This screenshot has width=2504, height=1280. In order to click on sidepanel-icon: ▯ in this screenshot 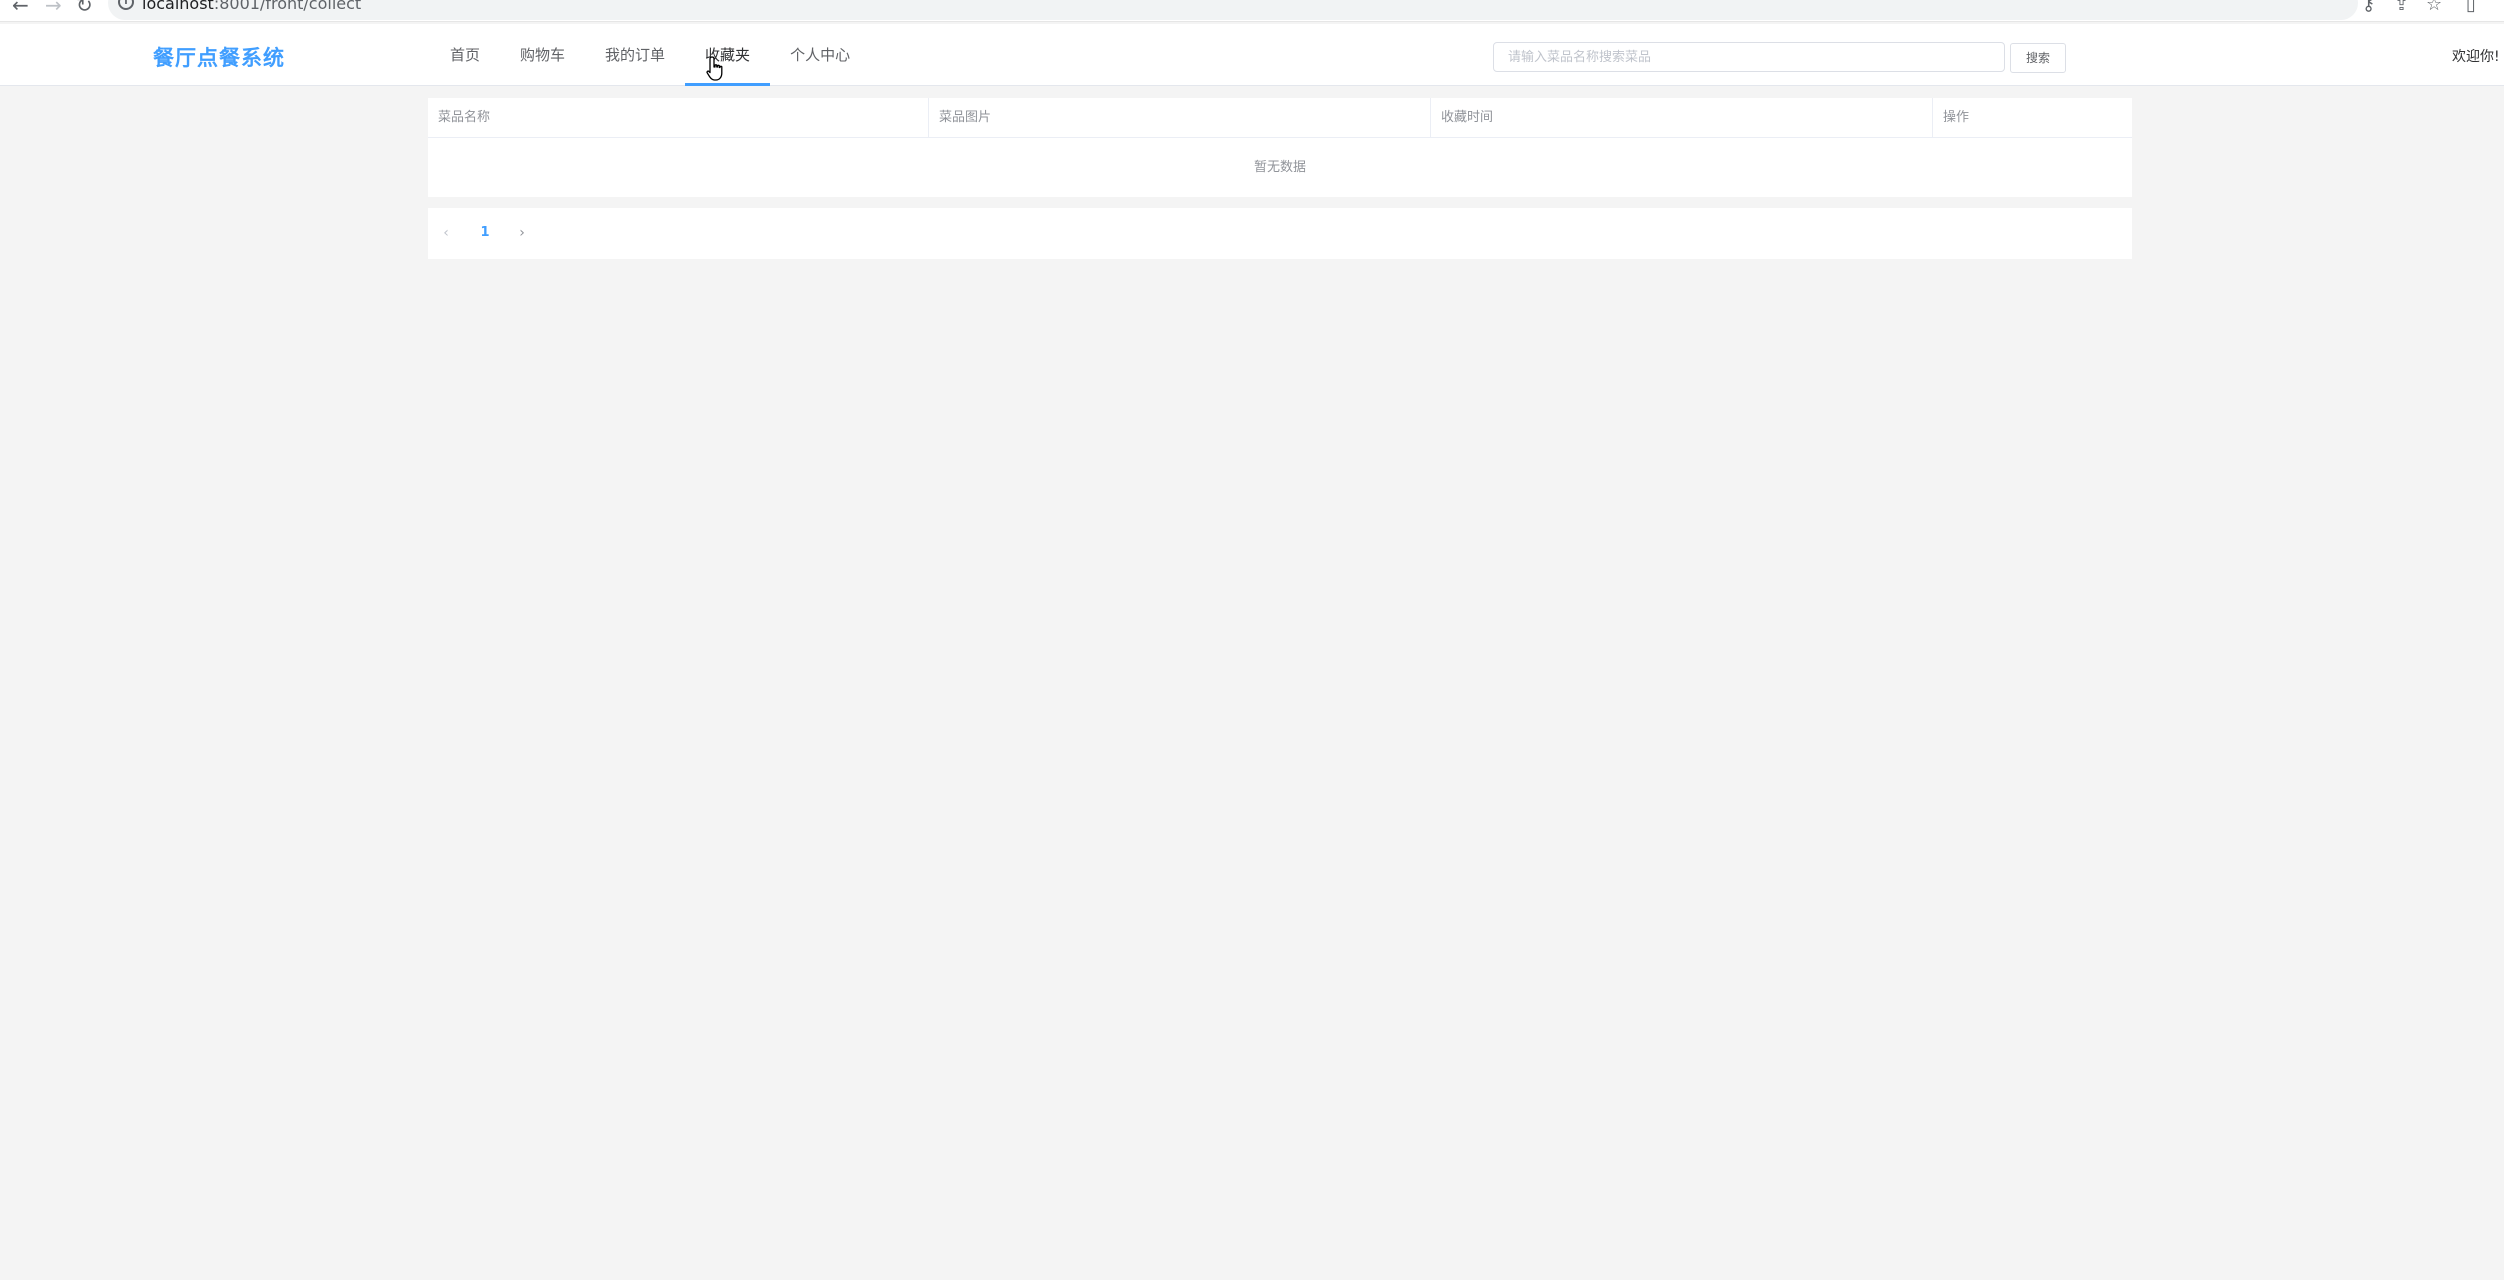, I will do `click(2471, 7)`.